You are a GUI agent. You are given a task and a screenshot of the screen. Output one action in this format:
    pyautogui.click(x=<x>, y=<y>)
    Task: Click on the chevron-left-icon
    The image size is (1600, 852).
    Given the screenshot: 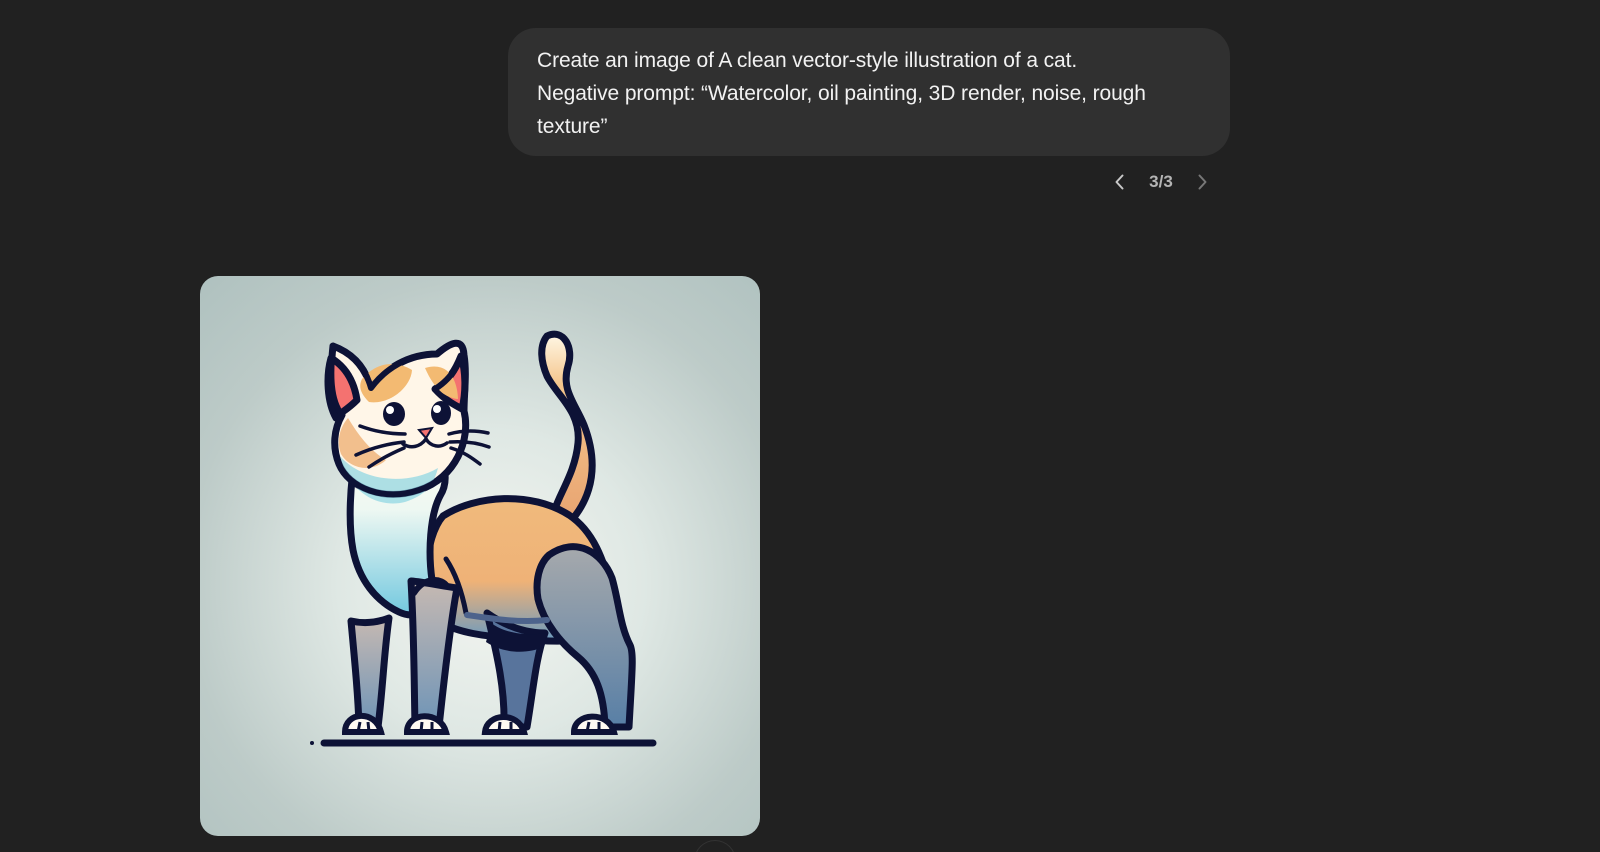 What is the action you would take?
    pyautogui.click(x=1119, y=182)
    